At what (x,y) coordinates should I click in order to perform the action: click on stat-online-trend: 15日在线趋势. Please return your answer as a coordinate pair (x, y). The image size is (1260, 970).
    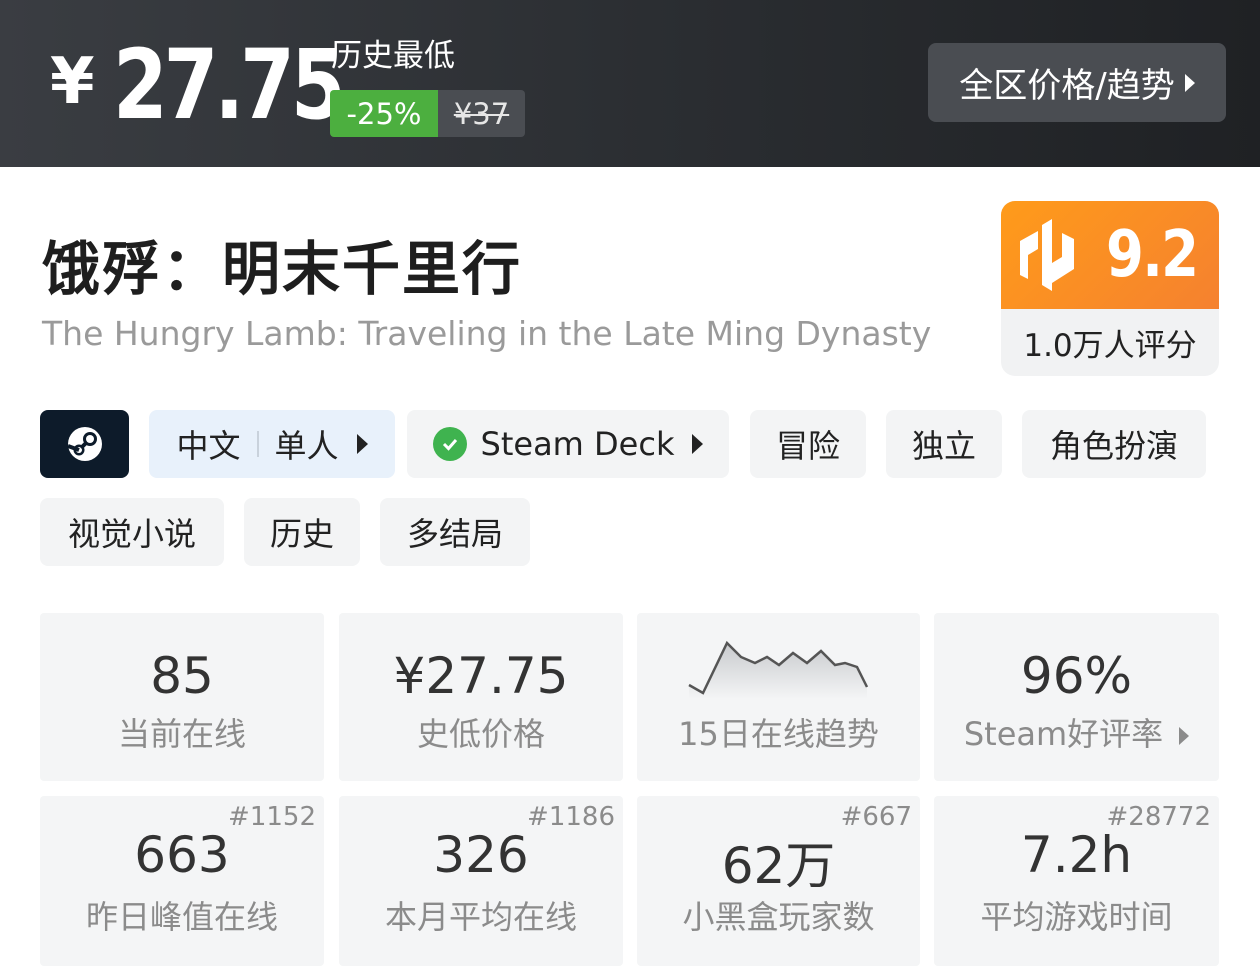
    Looking at the image, I should click on (778, 697).